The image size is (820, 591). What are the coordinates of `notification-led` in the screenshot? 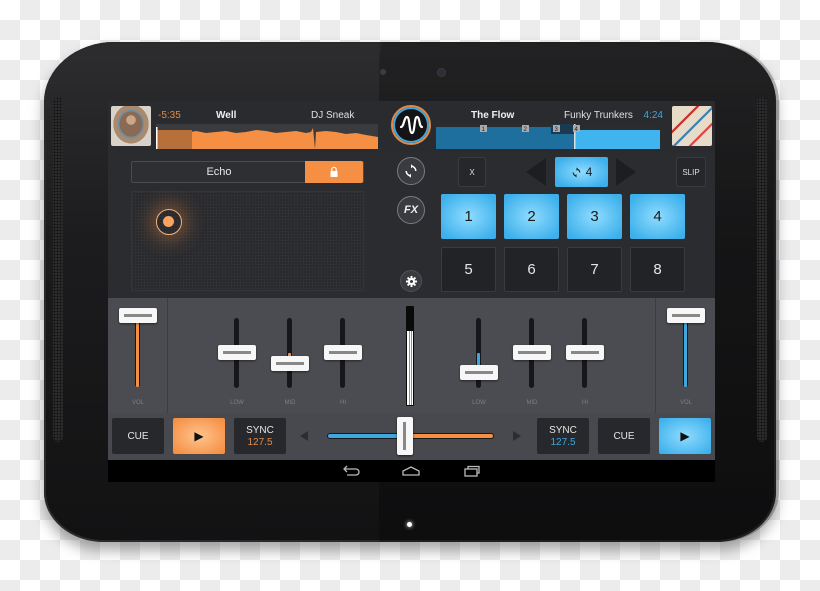 It's located at (409, 524).